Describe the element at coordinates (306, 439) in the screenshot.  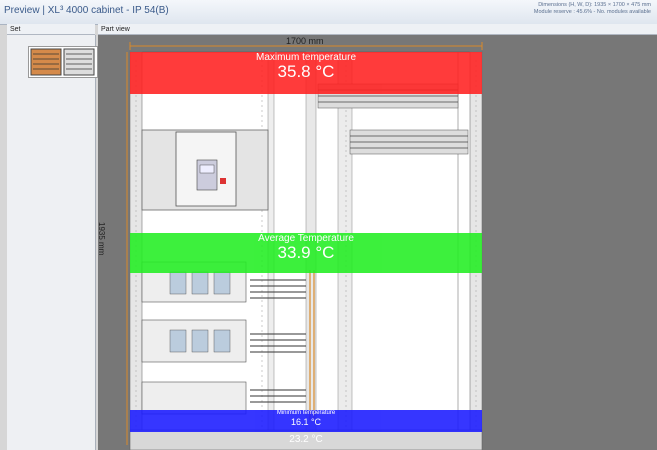
I see `ambient-temperature-value: 23.2 °C` at that location.